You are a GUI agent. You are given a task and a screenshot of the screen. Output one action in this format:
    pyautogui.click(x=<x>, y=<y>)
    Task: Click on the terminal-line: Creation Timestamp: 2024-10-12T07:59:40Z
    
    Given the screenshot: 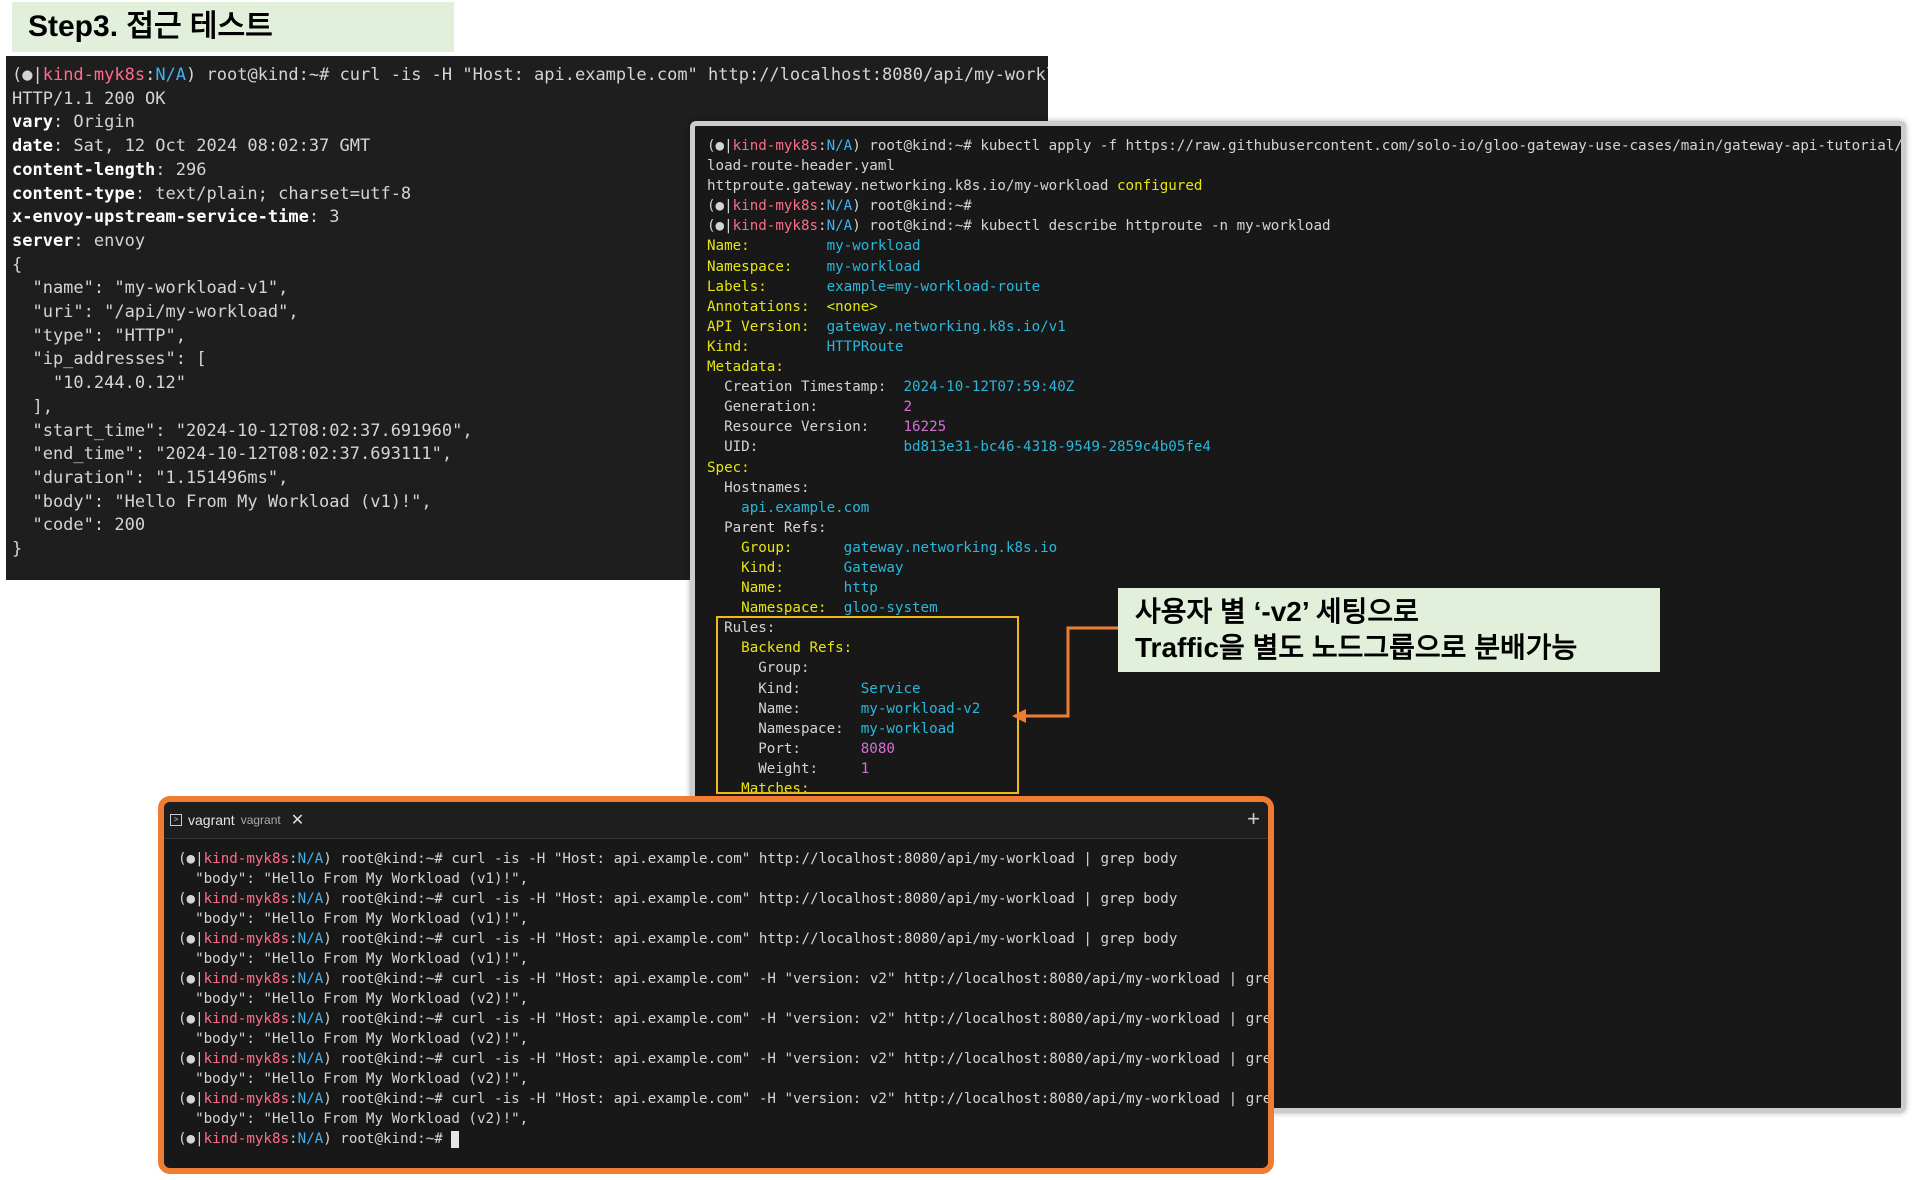 What is the action you would take?
    pyautogui.click(x=1304, y=387)
    